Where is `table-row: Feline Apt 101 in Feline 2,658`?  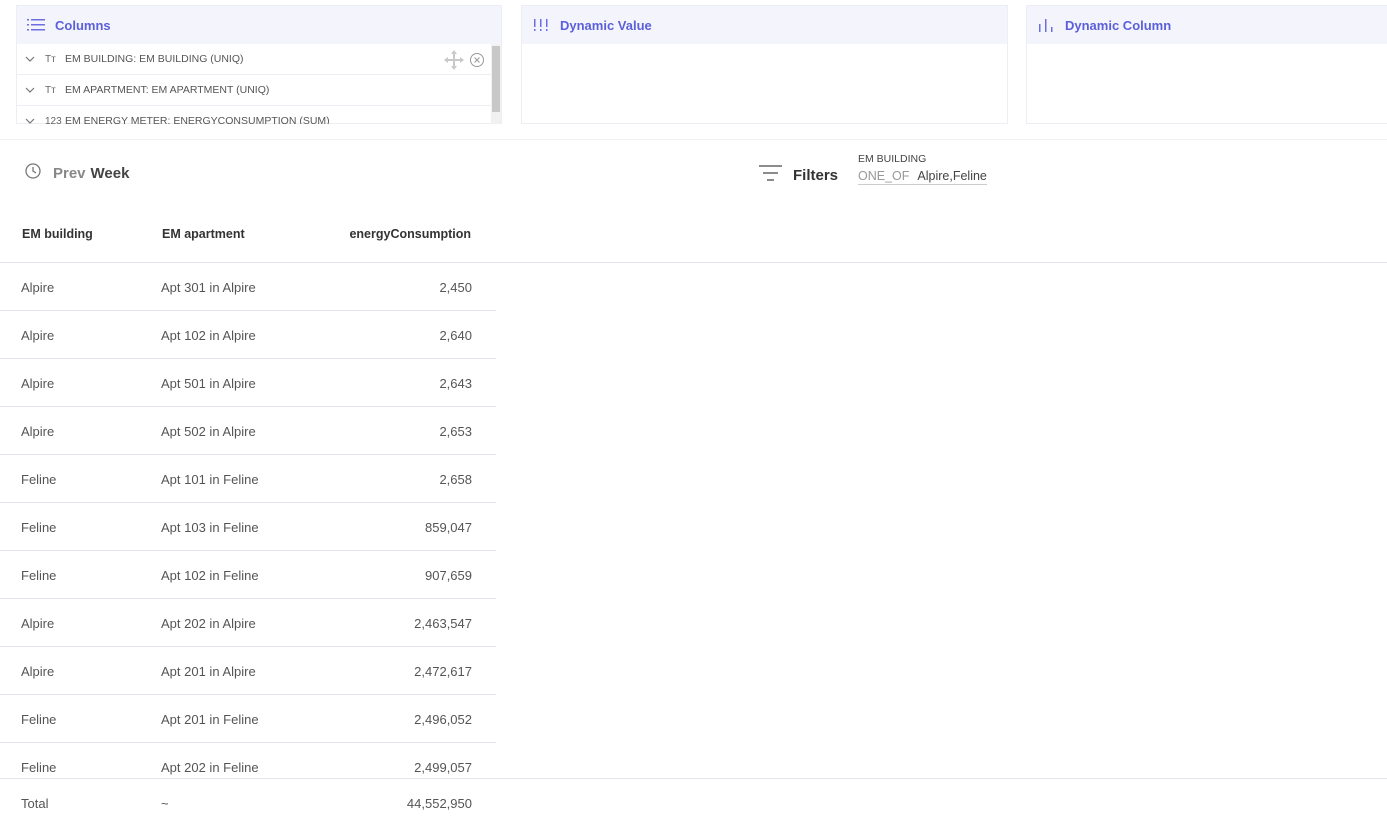 table-row: Feline Apt 101 in Feline 2,658 is located at coordinates (248, 479).